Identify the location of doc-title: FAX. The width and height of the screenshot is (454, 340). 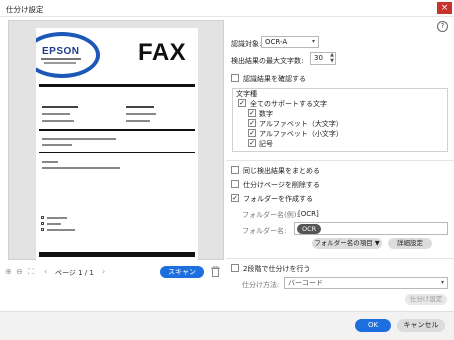
(162, 52).